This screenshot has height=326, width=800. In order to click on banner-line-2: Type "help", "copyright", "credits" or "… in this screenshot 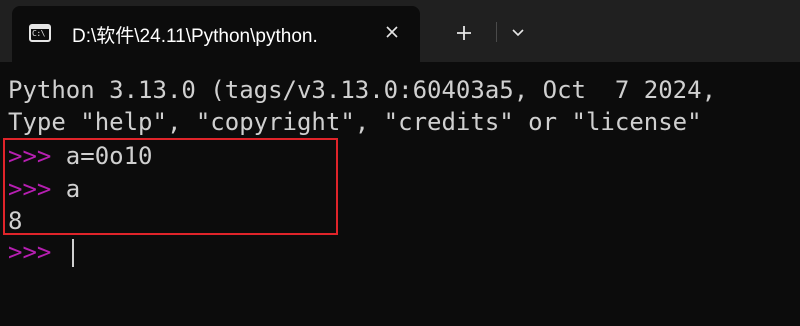, I will do `click(355, 122)`.